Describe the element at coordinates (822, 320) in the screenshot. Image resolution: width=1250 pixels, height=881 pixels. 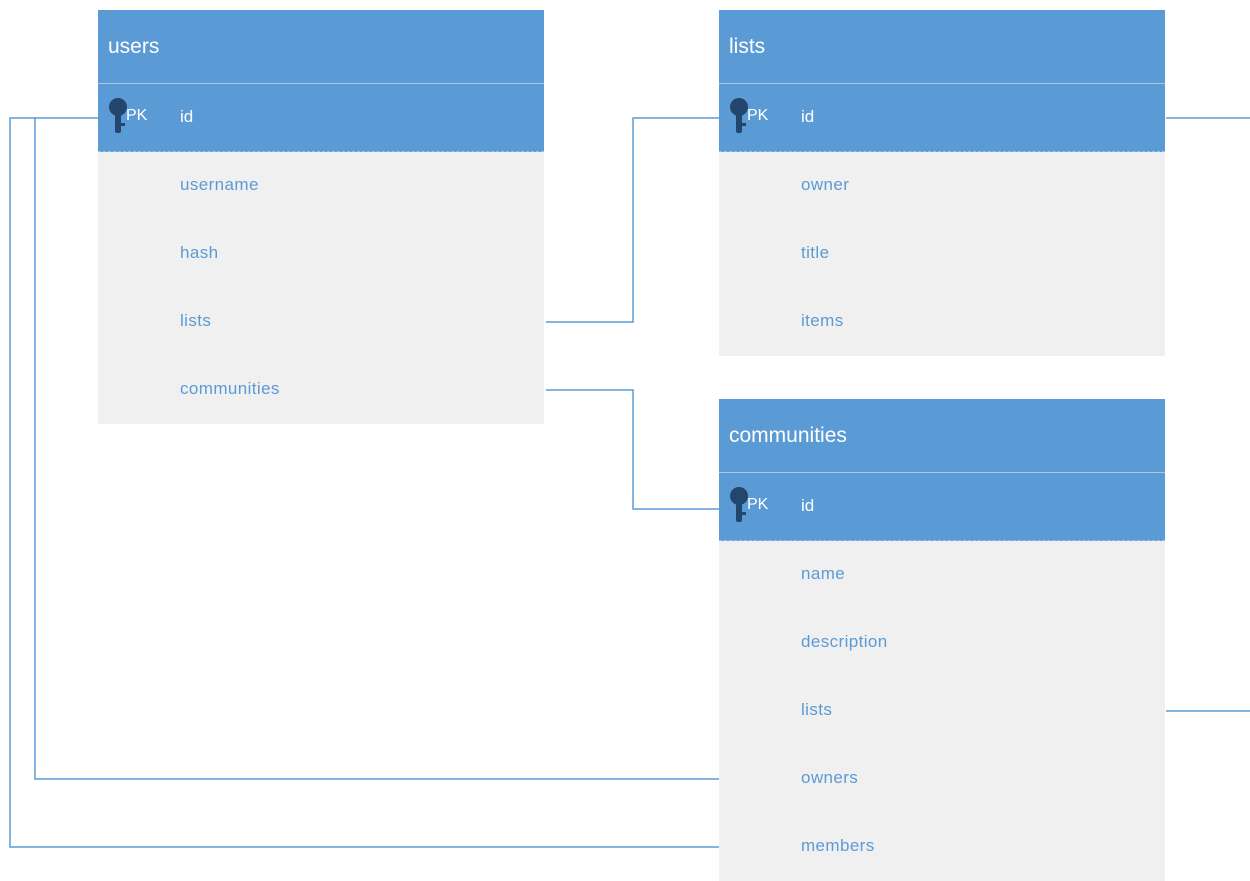
I see `field-items: items` at that location.